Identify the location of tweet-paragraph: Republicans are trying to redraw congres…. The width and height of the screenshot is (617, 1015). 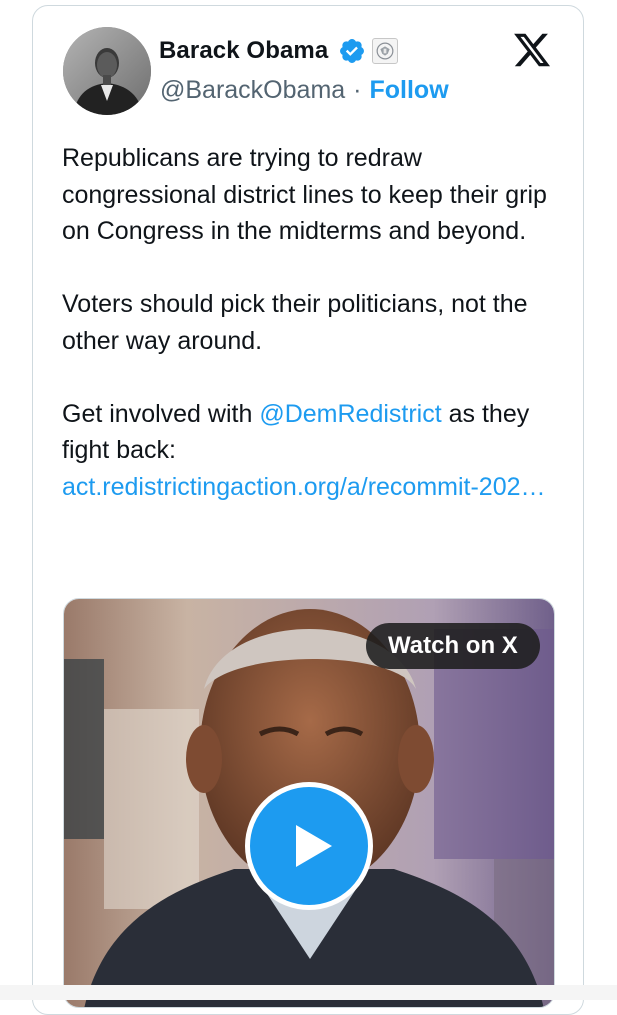
(304, 194).